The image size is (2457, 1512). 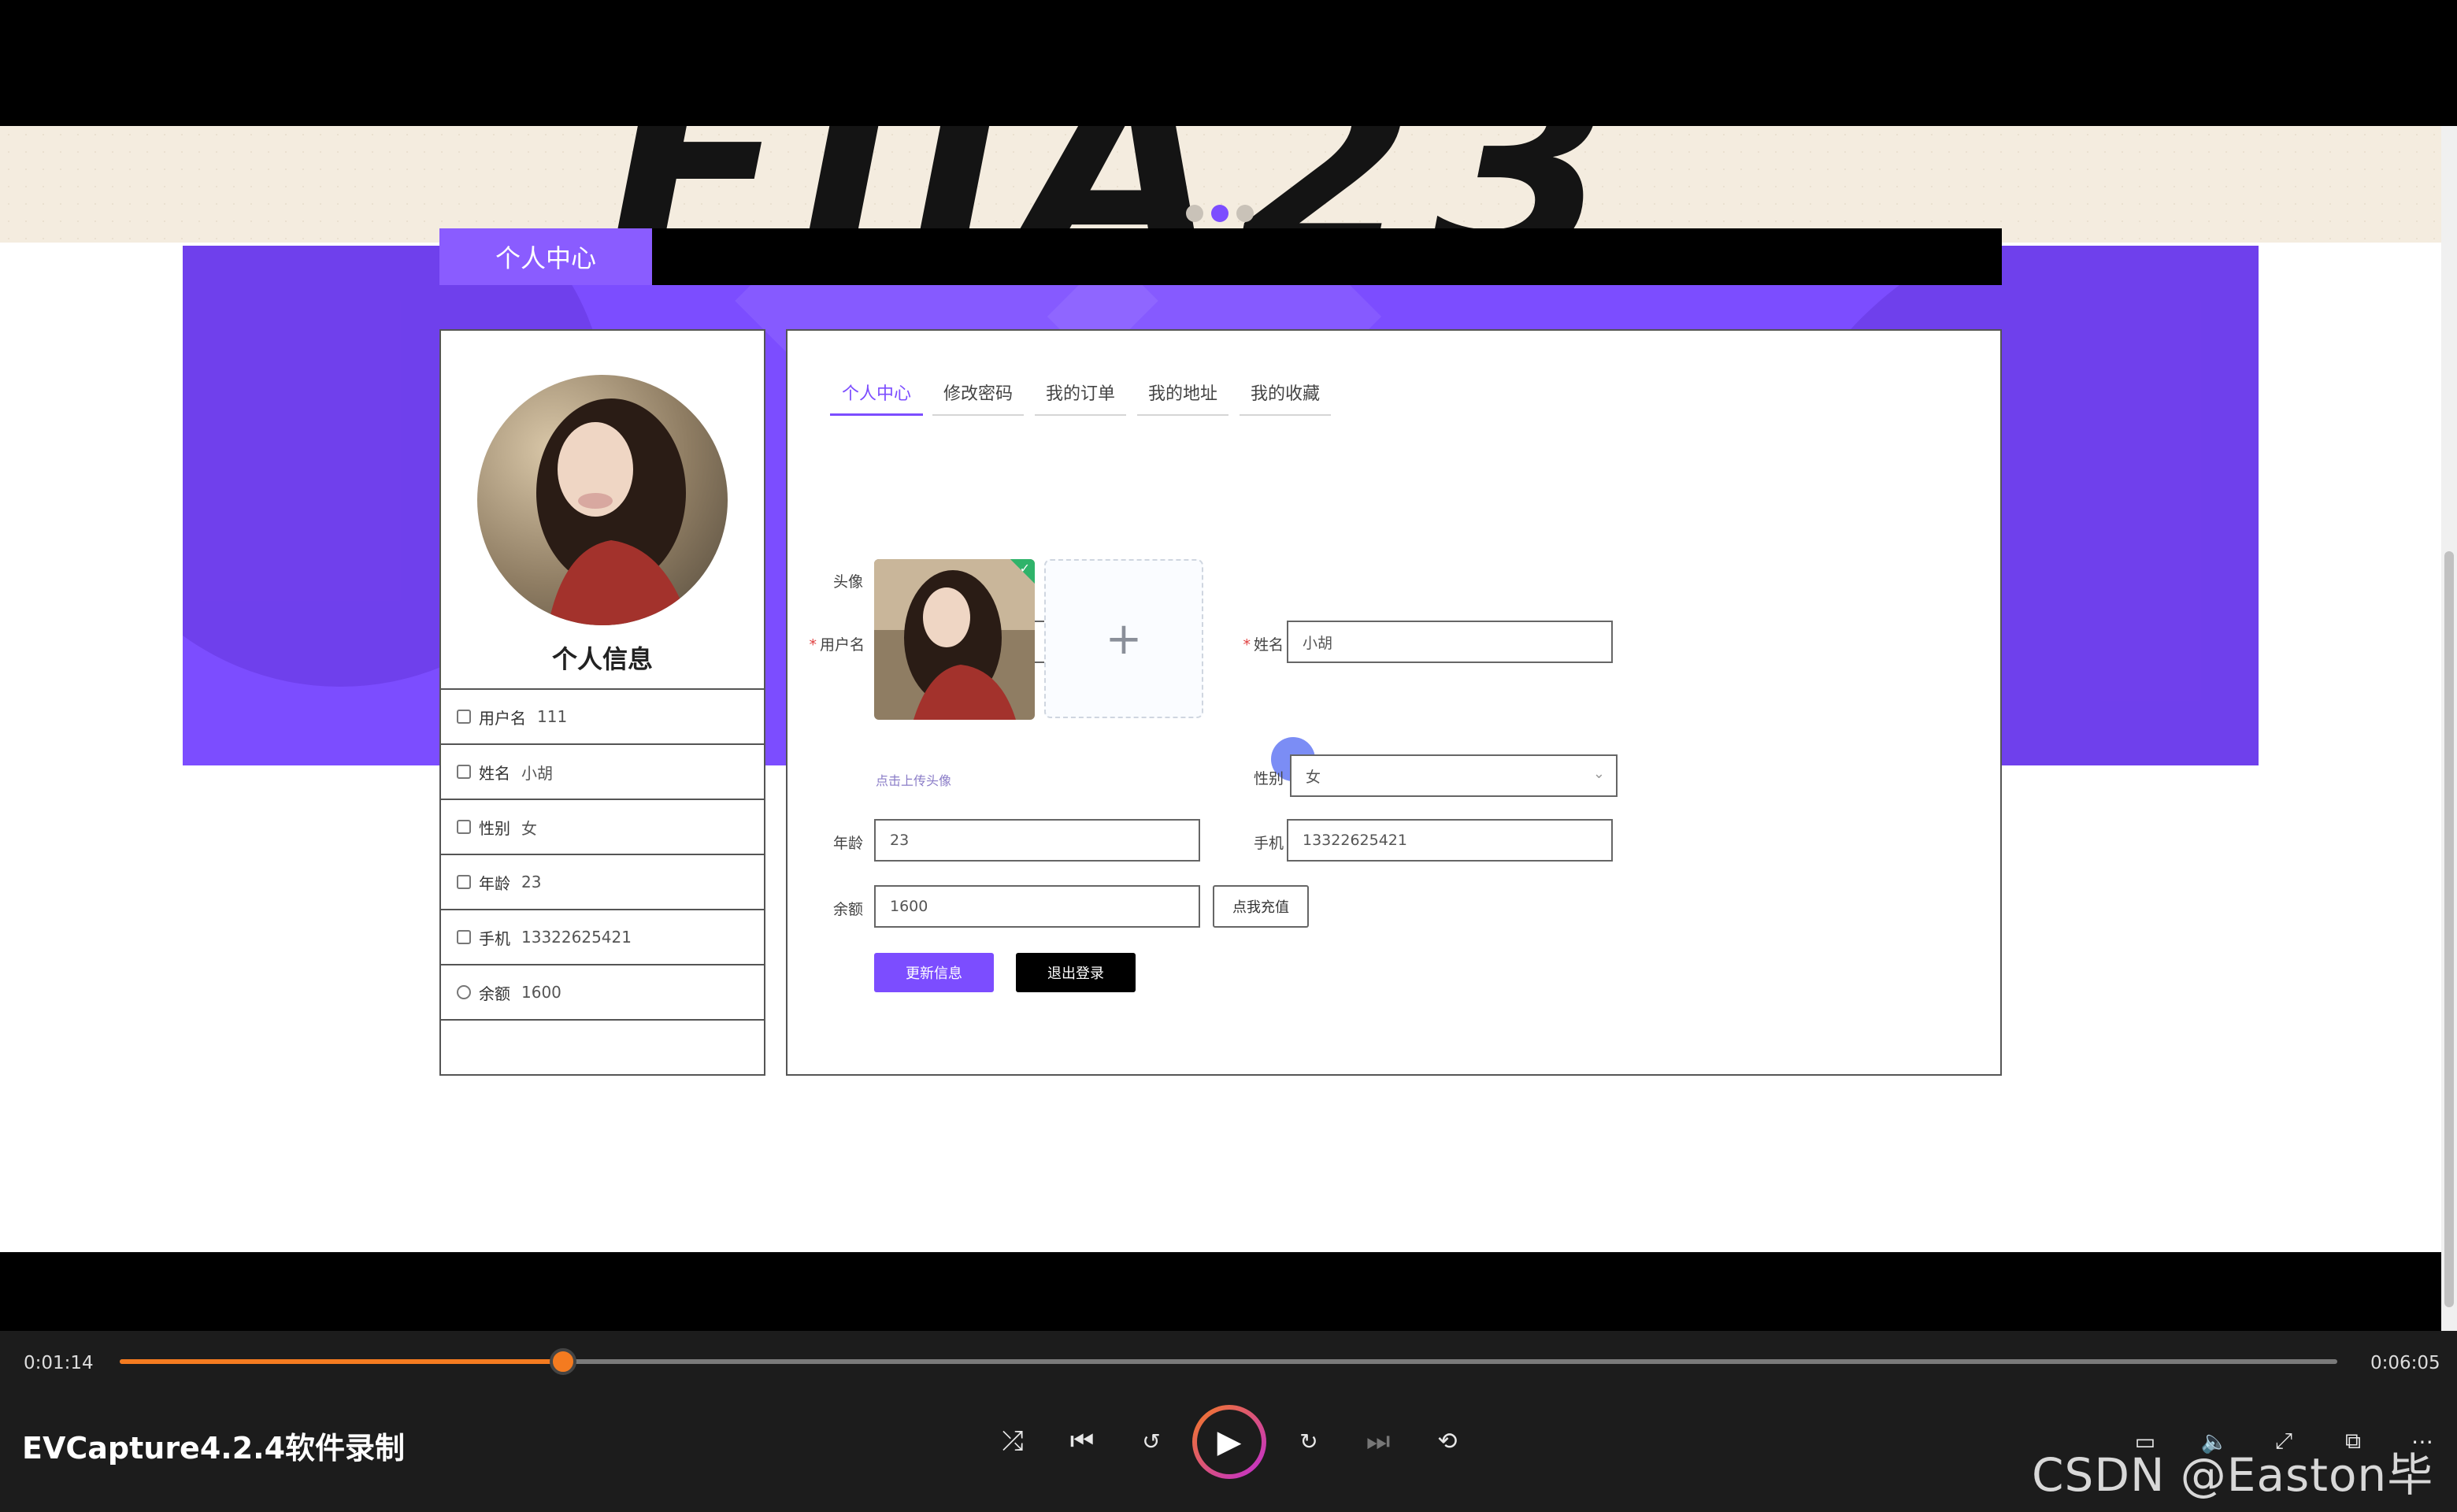 I want to click on next-icon: ⏭, so click(x=1378, y=1441).